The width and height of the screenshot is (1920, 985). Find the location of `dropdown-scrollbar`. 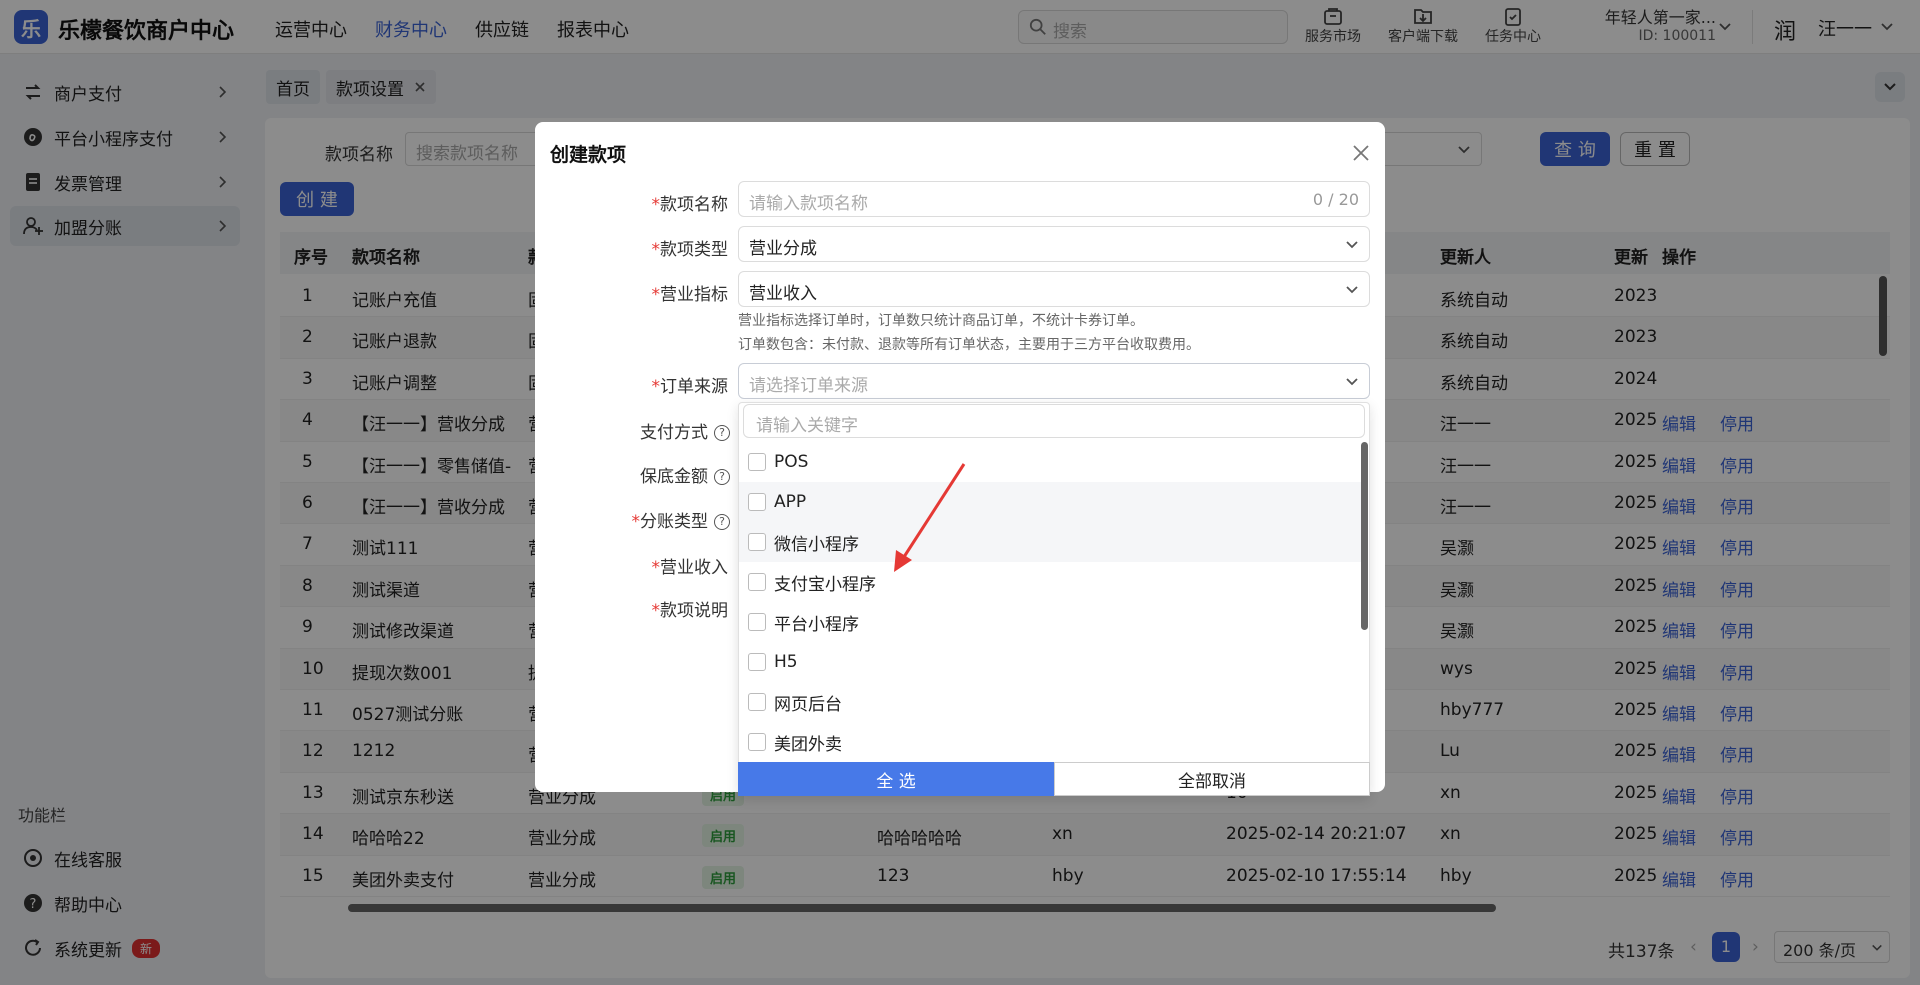

dropdown-scrollbar is located at coordinates (1364, 536).